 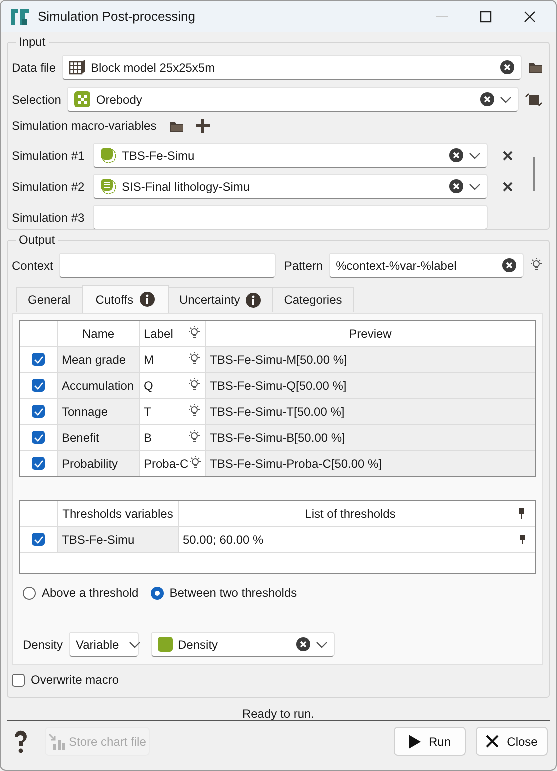 I want to click on density-mode-dropdown: Variable, so click(x=104, y=644).